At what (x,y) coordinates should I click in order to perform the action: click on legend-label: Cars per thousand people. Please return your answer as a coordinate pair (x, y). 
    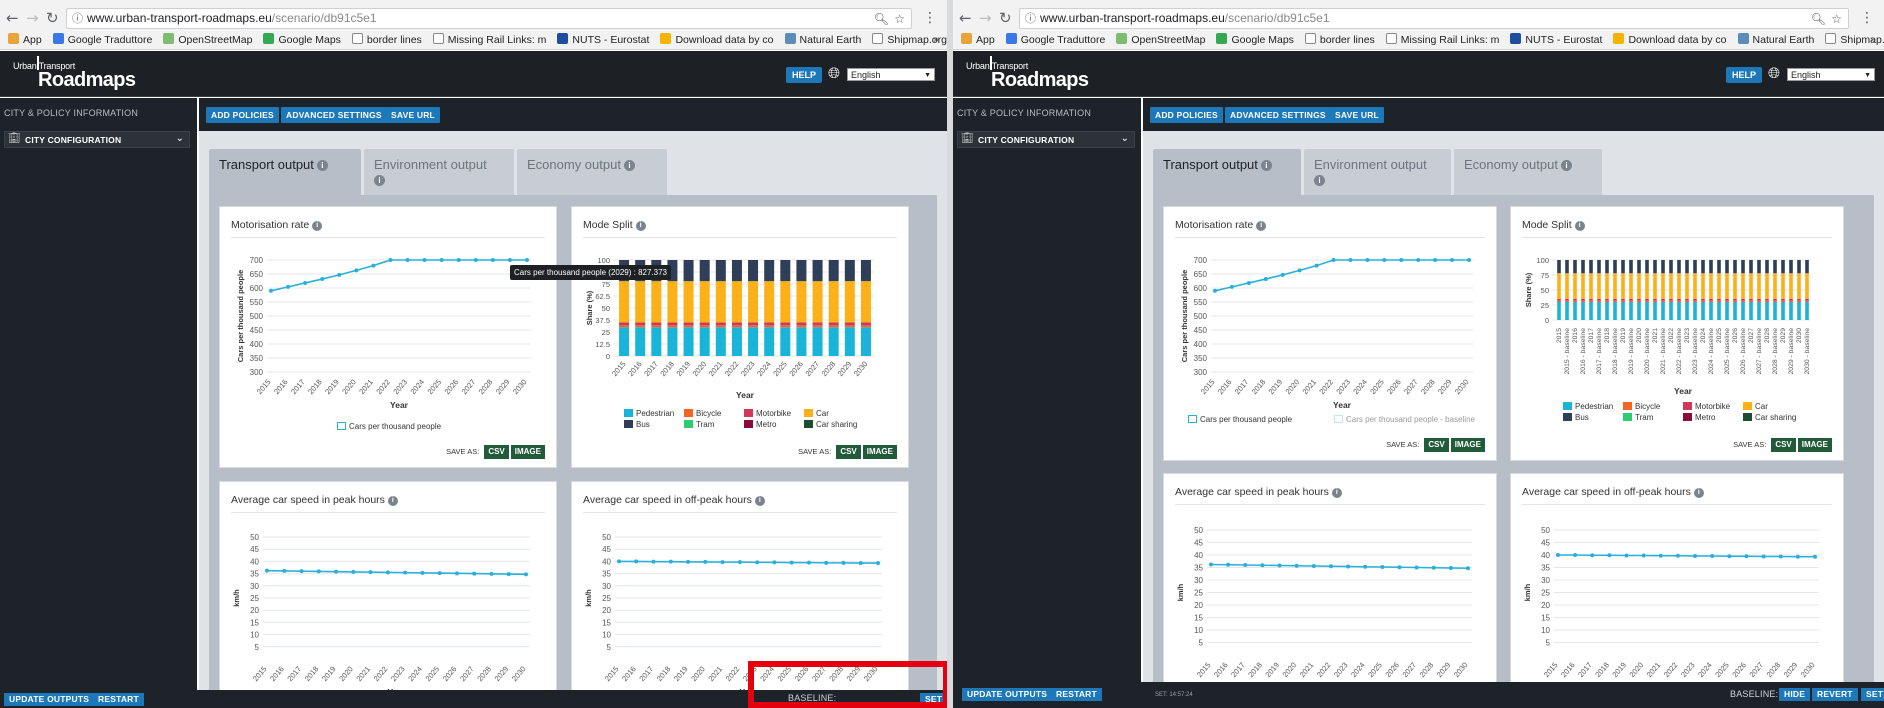
    Looking at the image, I should click on (395, 426).